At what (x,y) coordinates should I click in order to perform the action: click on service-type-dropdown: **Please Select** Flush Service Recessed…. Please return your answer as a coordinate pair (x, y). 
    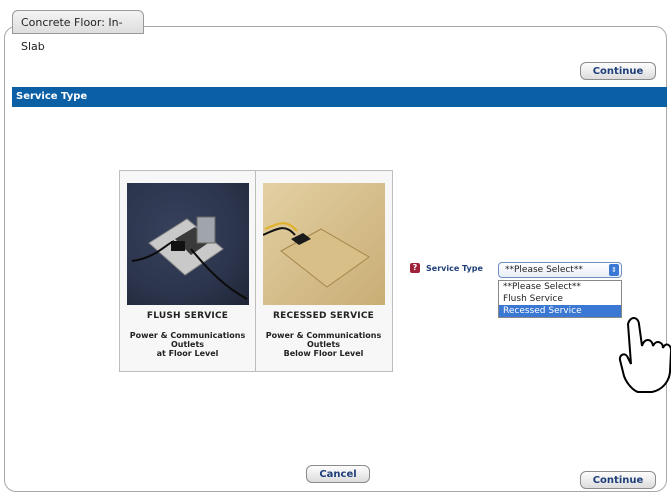
    Looking at the image, I should click on (560, 299).